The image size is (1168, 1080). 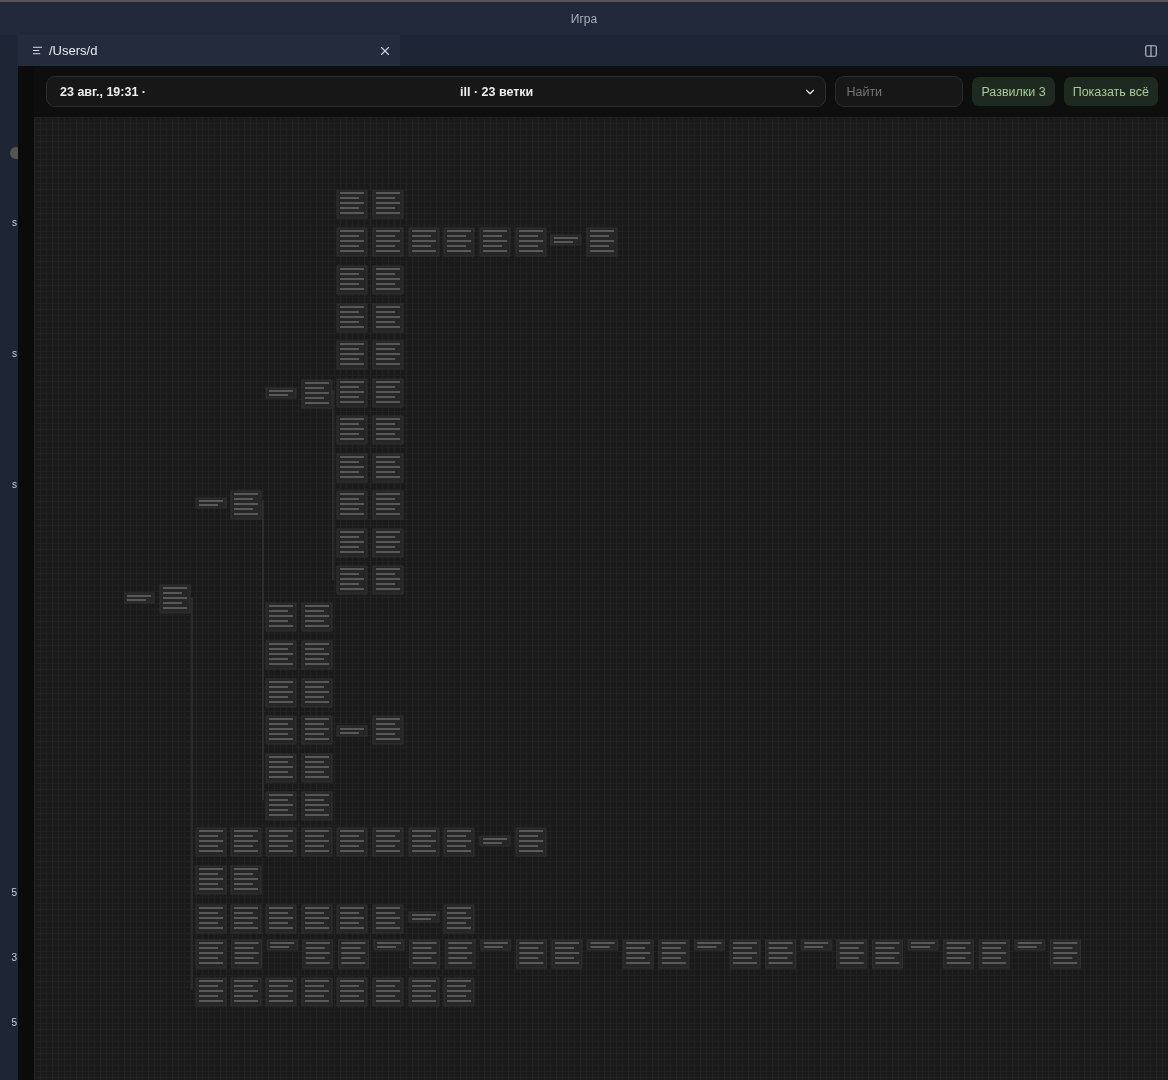 I want to click on sidebar-fragment: 3, so click(x=14, y=958).